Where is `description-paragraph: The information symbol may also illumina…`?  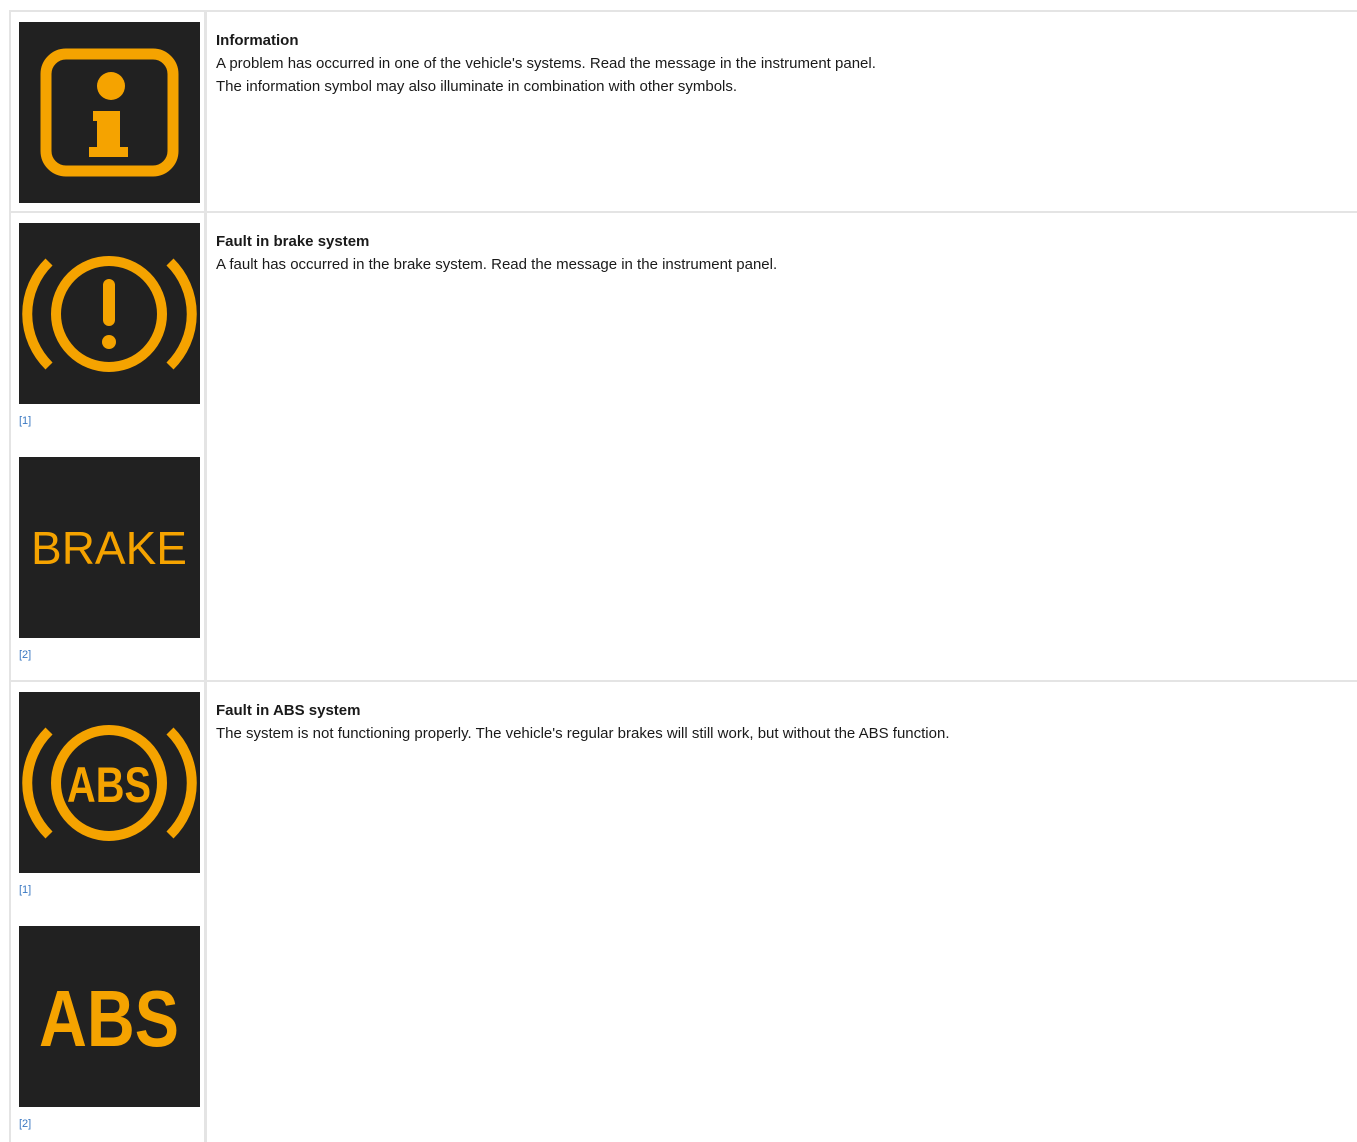 description-paragraph: The information symbol may also illumina… is located at coordinates (477, 86).